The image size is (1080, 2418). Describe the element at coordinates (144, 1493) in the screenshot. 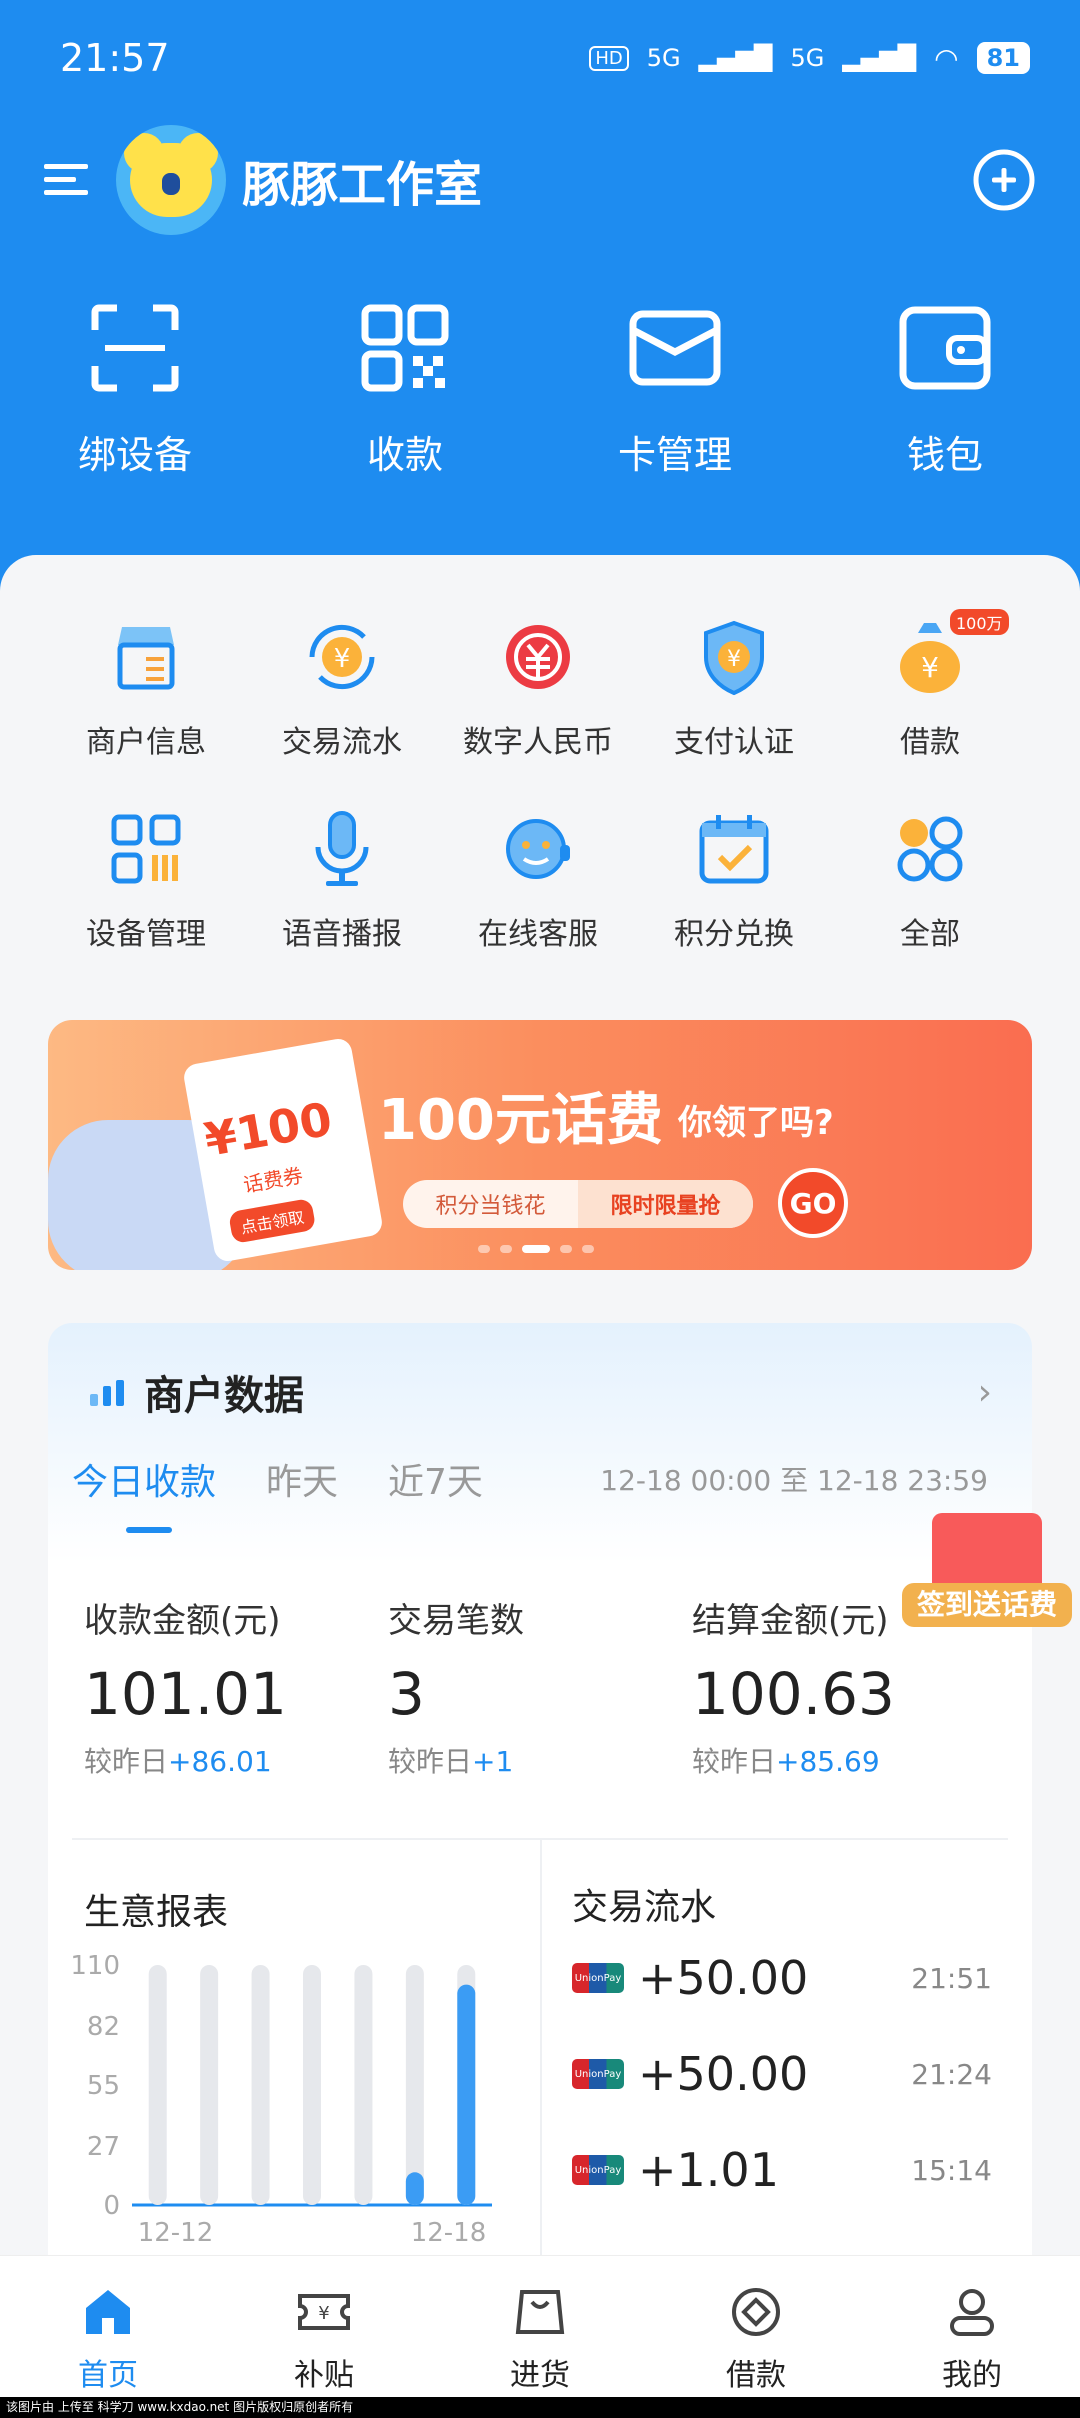

I see `tab-today: 今日收款` at that location.